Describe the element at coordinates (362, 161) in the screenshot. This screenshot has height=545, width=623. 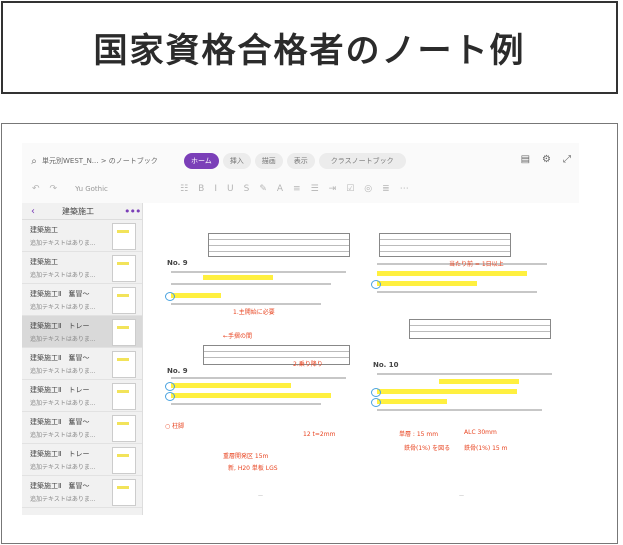
I see `tab-class-notebook: クラスノートブック` at that location.